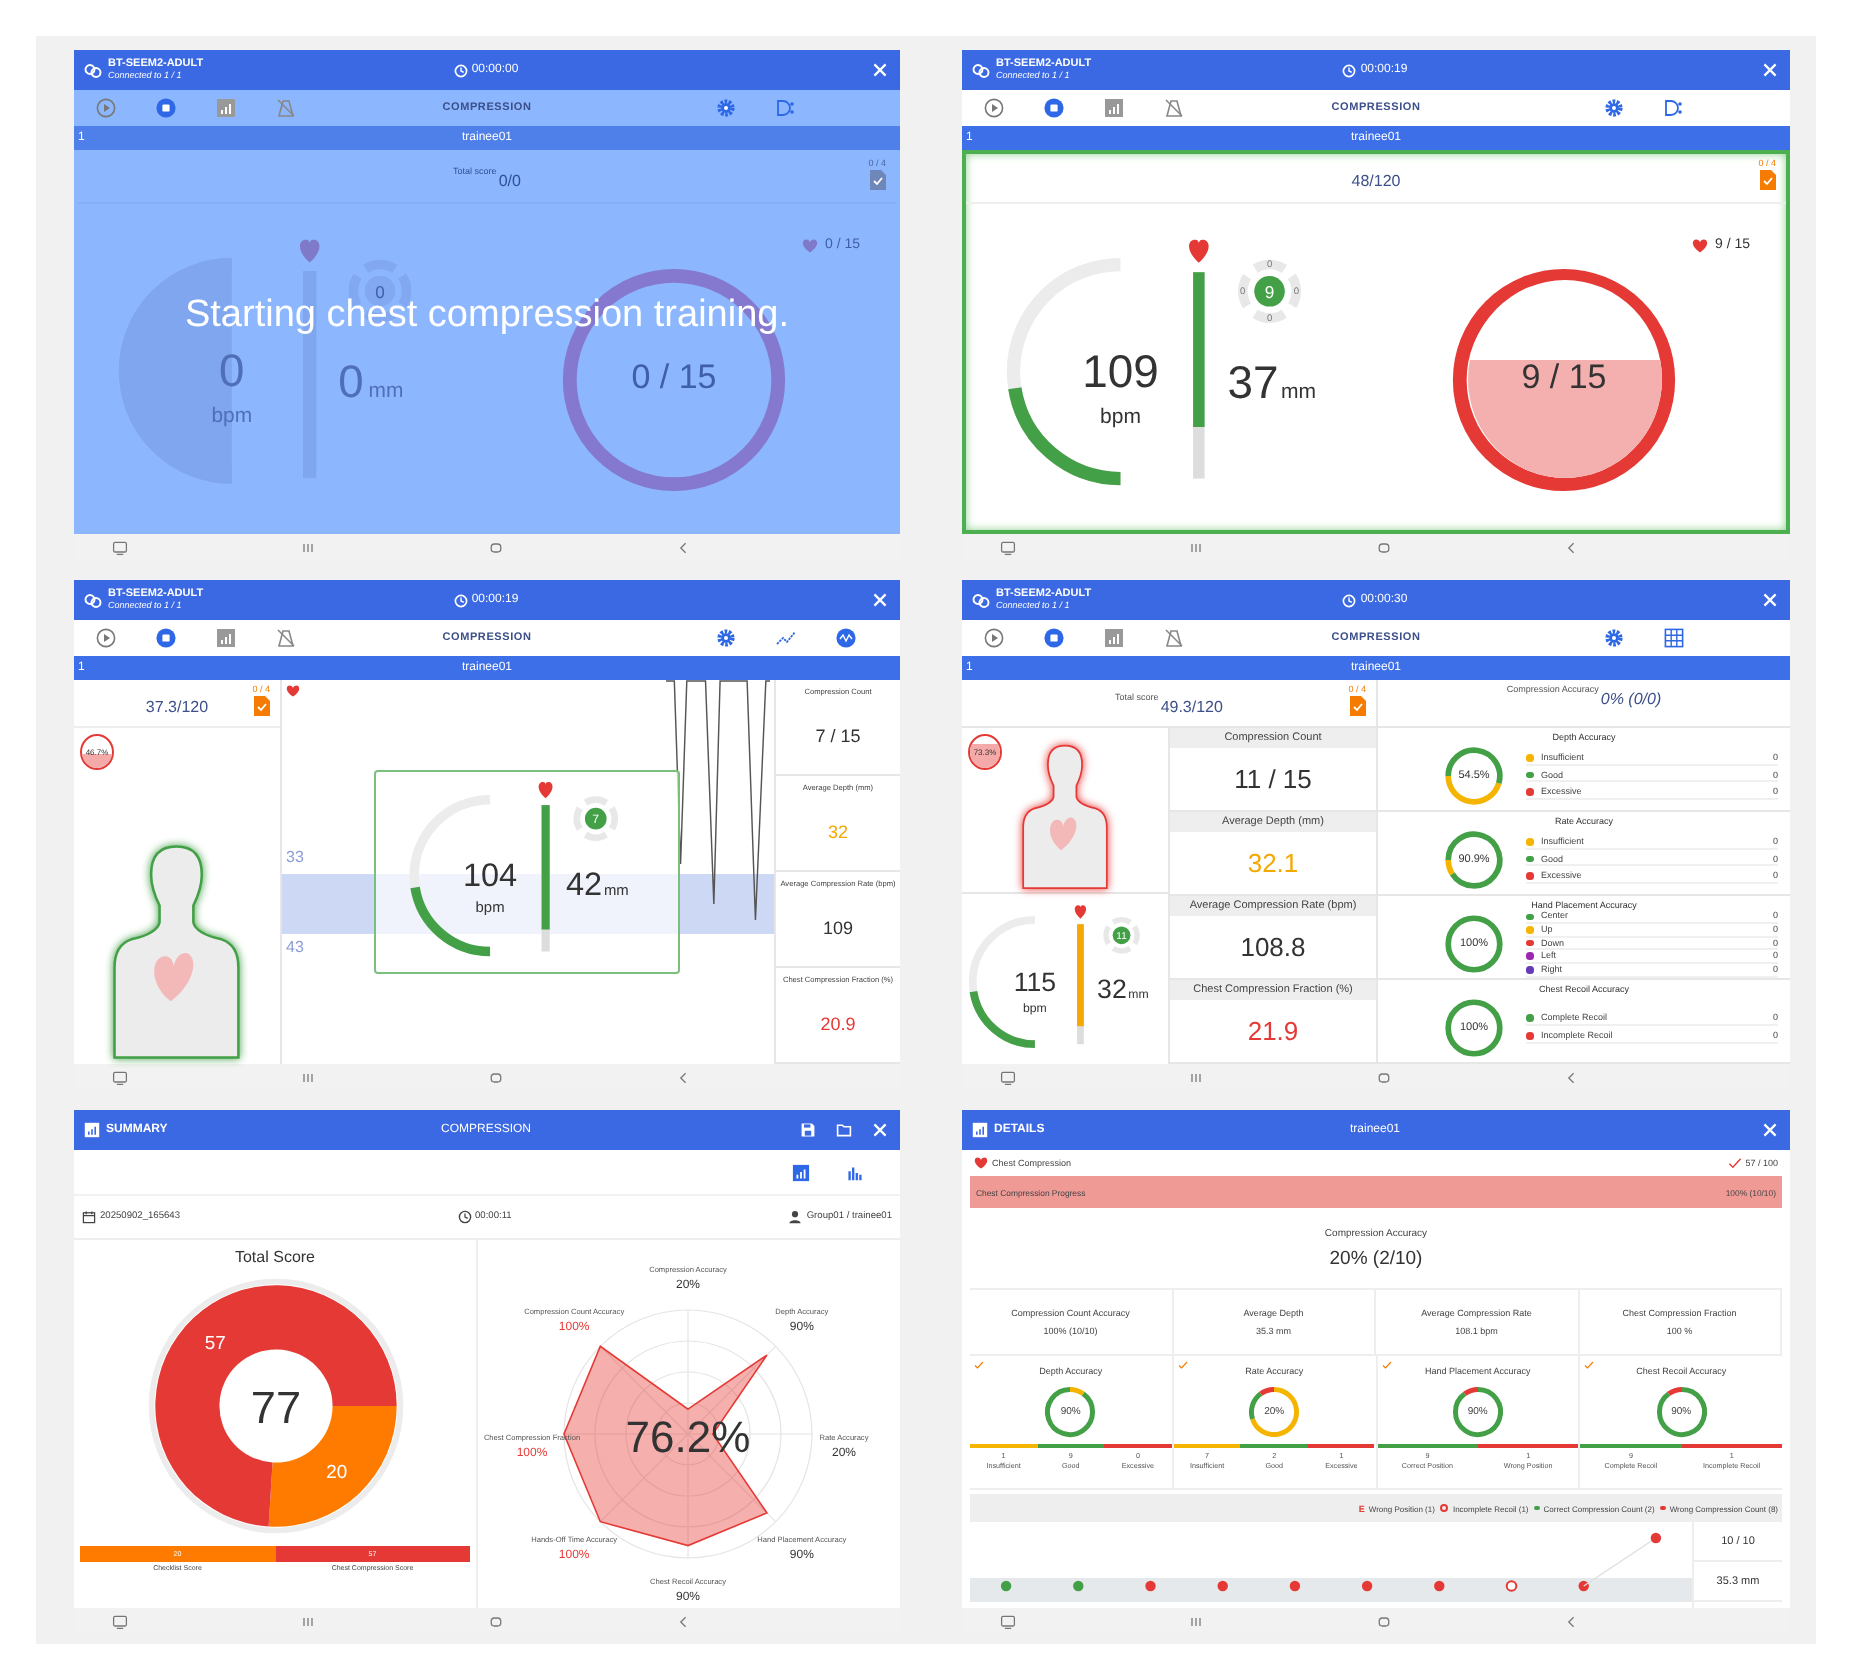  I want to click on stat-value: 11 / 15, so click(1273, 780).